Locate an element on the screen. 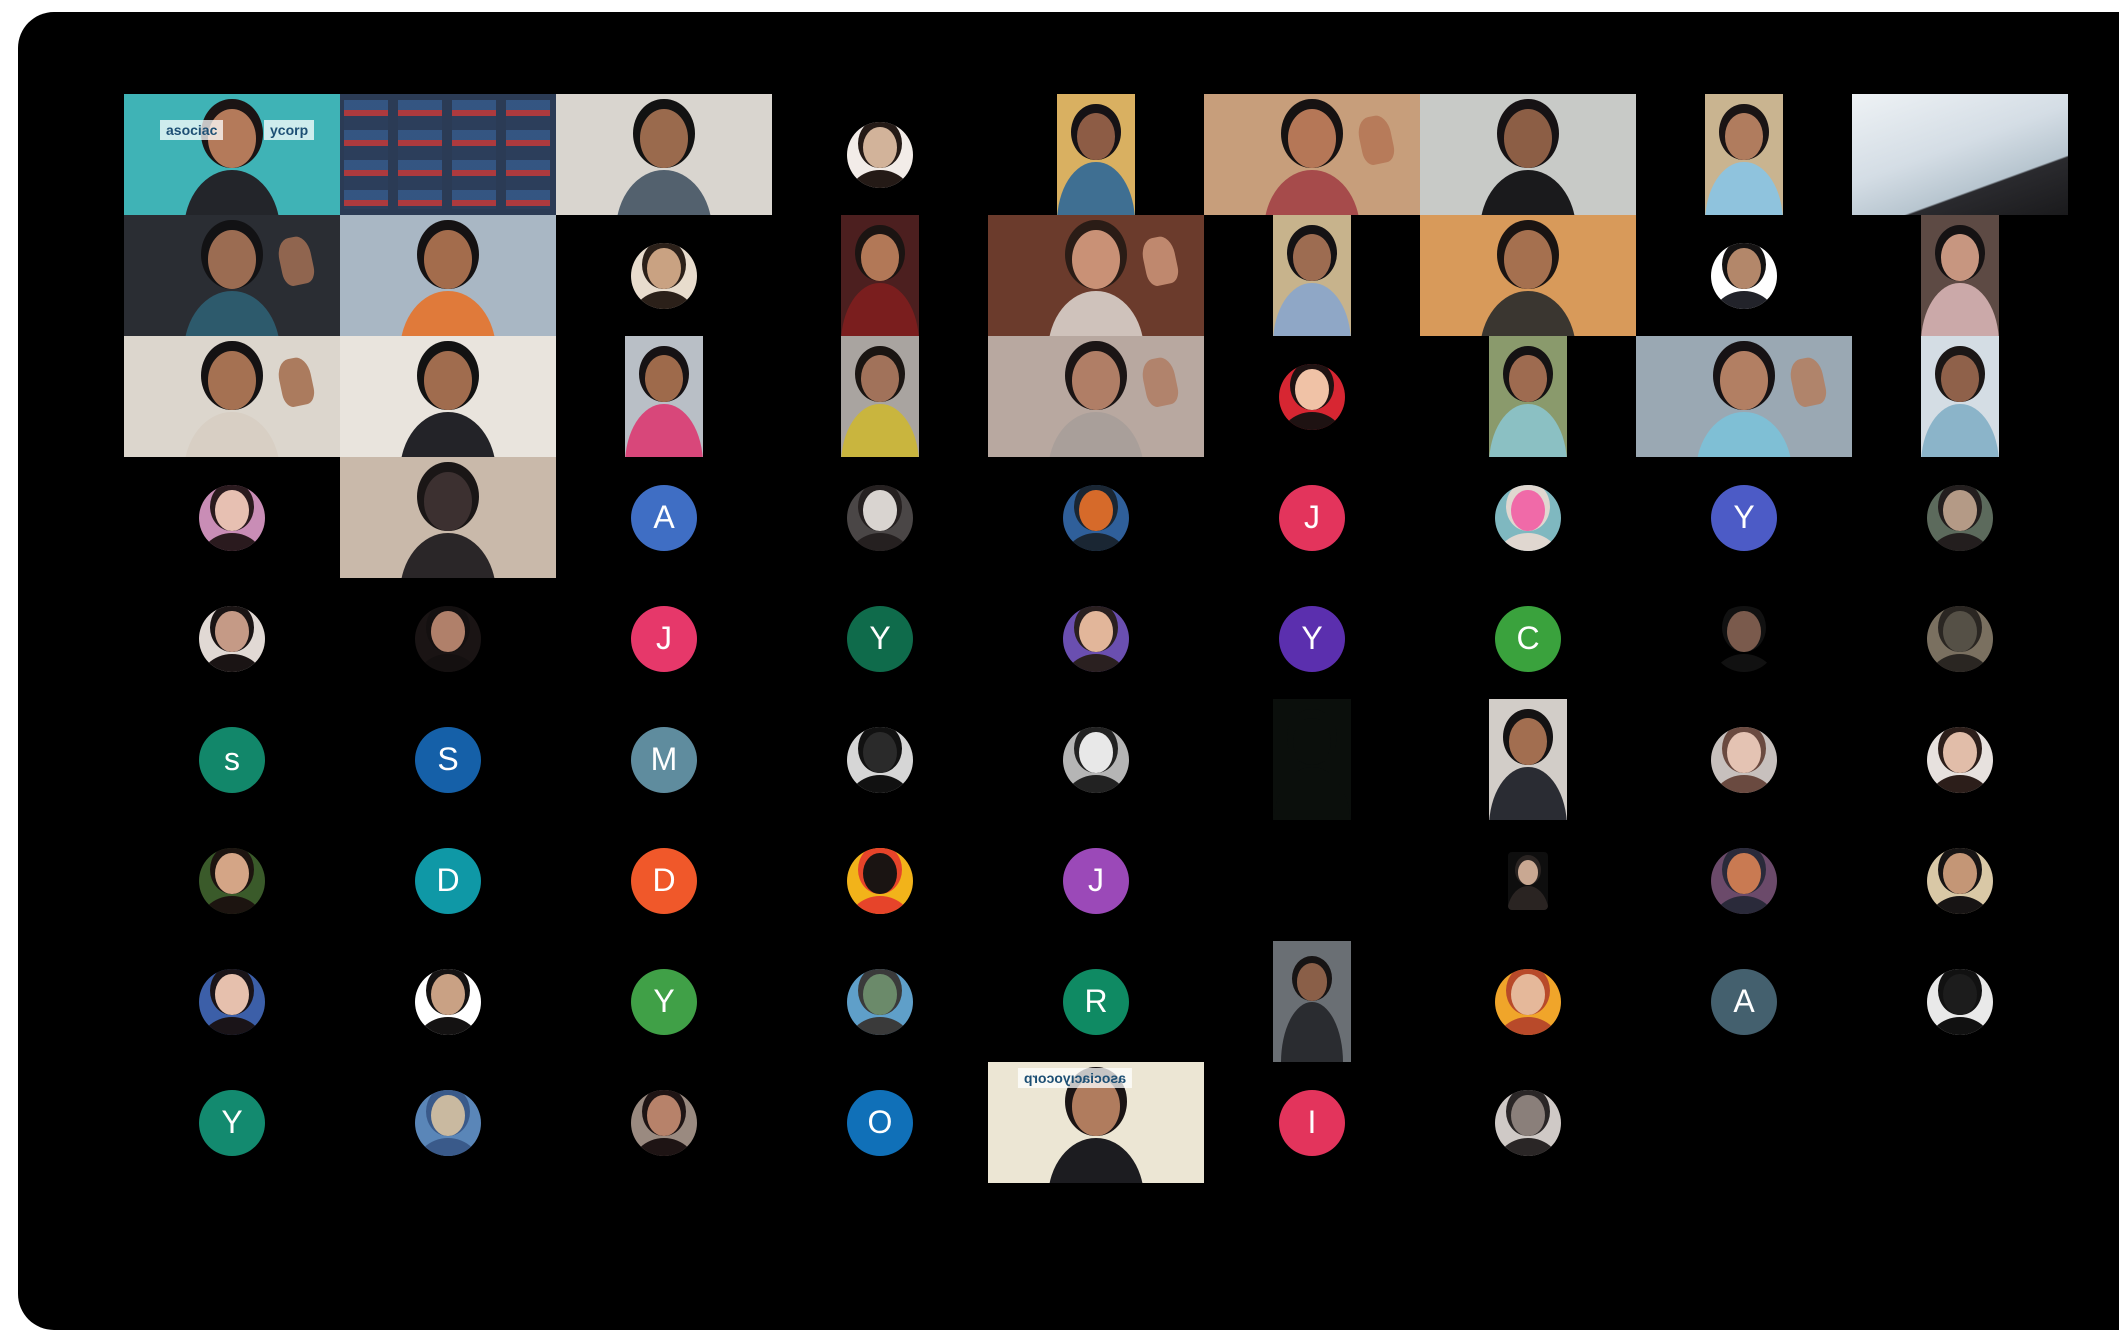  participant-initial-avatar: R is located at coordinates (1096, 1001).